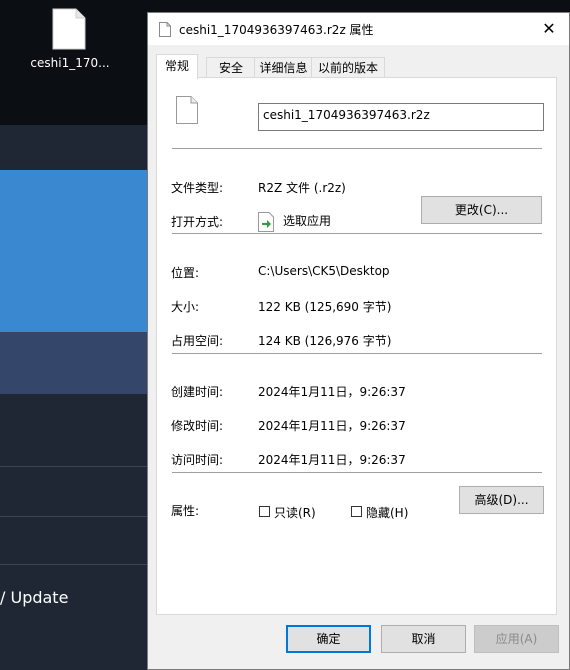 Image resolution: width=570 pixels, height=670 pixels. What do you see at coordinates (264, 511) in the screenshot?
I see `readonly-checkbox` at bounding box center [264, 511].